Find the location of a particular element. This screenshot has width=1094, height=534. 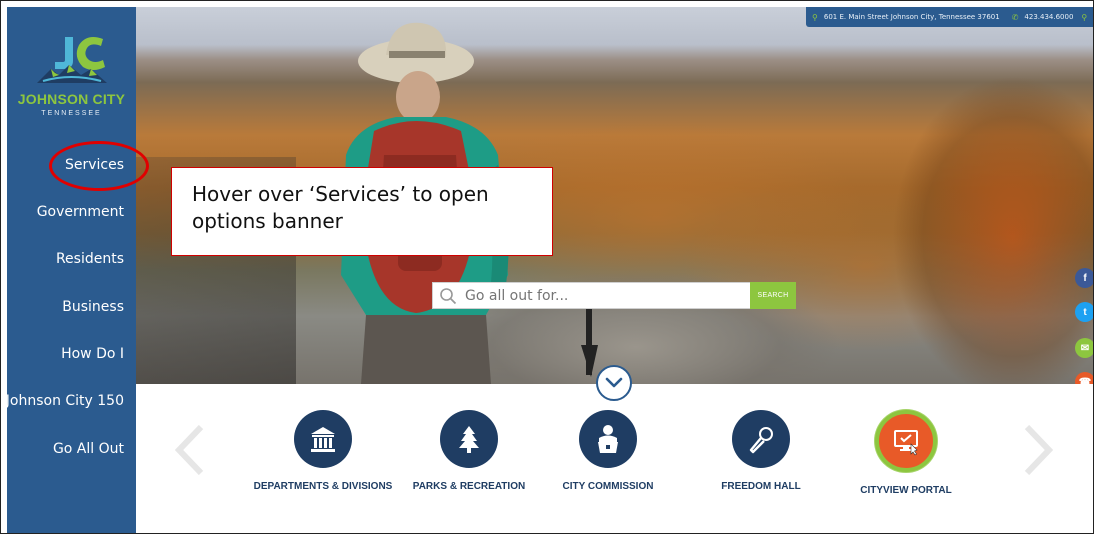

quick-link-label: FREEDOM HALL is located at coordinates (761, 486).